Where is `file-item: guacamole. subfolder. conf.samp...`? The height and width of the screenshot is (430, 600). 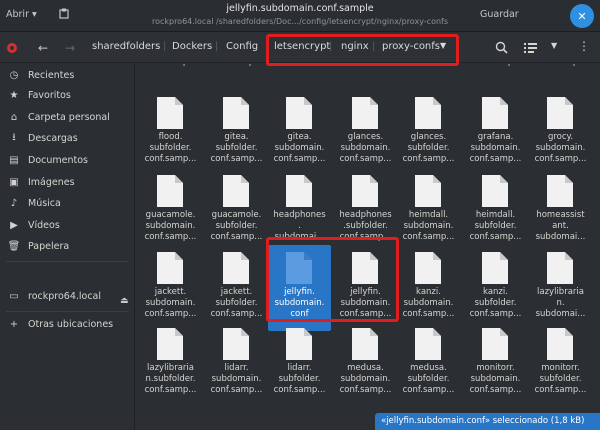
file-item: guacamole. subfolder. conf.samp... is located at coordinates (236, 211).